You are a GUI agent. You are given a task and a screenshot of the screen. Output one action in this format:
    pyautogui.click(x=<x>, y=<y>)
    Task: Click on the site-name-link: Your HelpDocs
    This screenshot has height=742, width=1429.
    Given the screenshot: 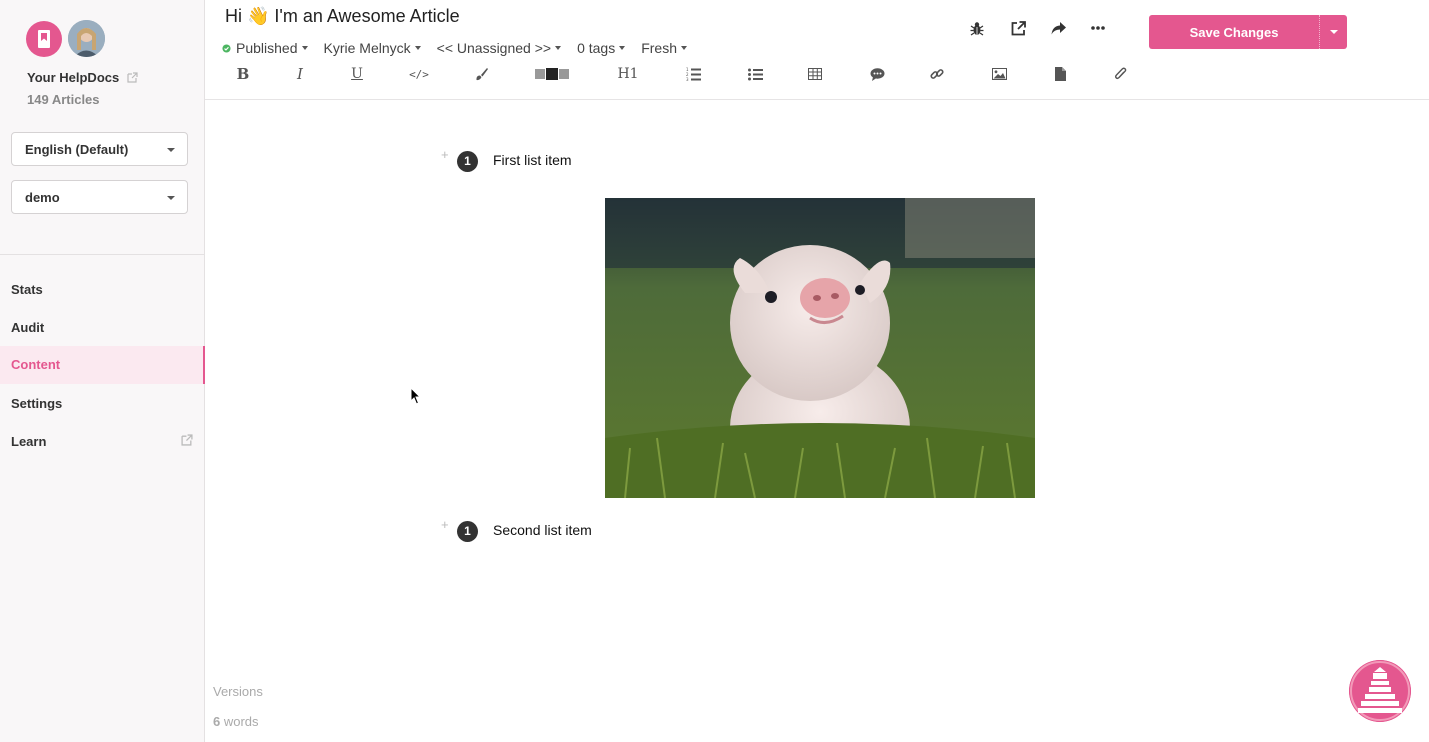 What is the action you would take?
    pyautogui.click(x=82, y=78)
    